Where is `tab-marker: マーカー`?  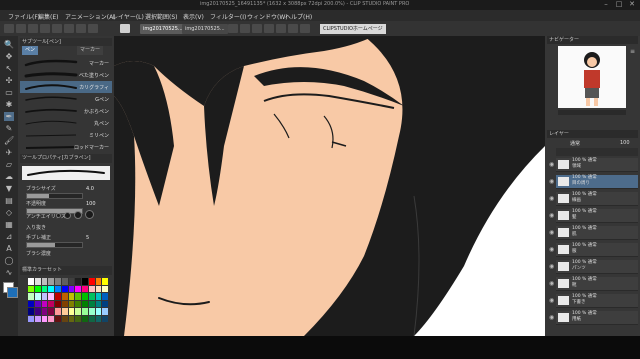
tab-marker: マーカー is located at coordinates (90, 50).